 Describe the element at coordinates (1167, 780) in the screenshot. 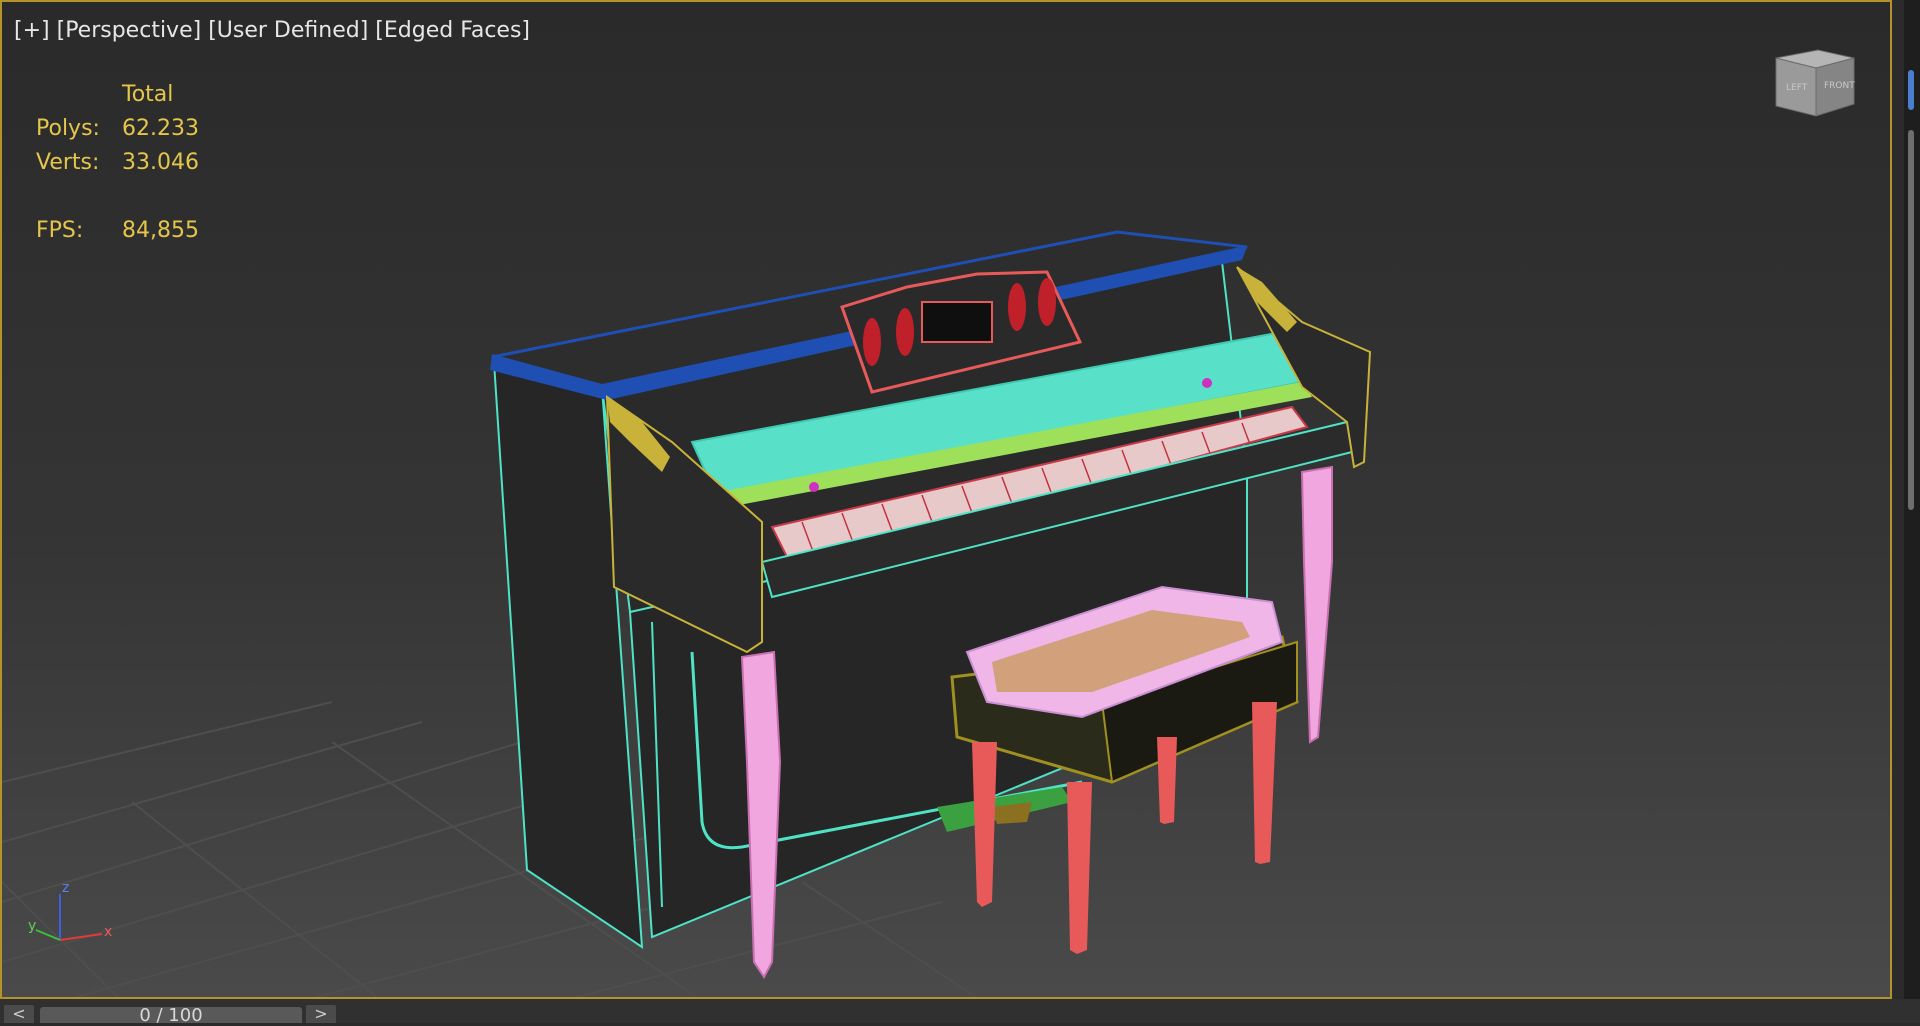

I see `bench-leg-bl` at that location.